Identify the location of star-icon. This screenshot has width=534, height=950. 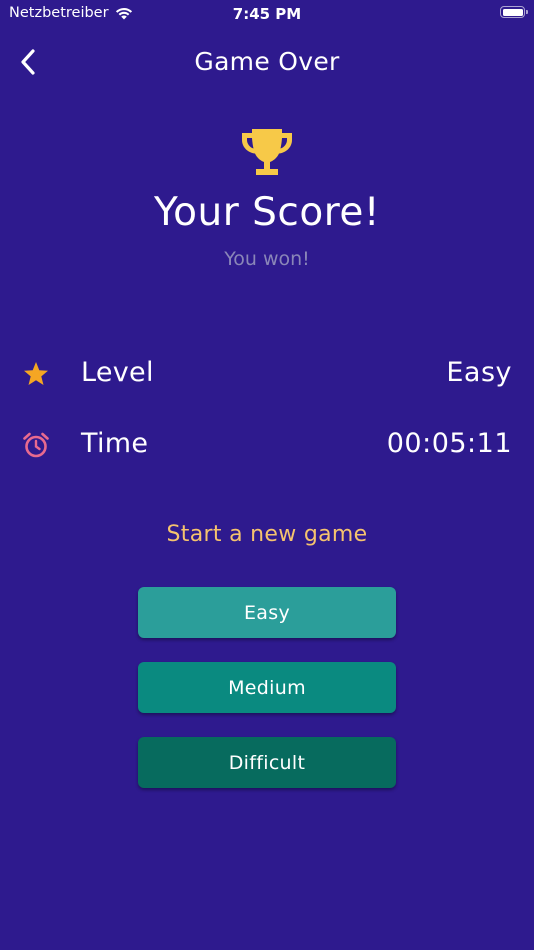
(36, 373).